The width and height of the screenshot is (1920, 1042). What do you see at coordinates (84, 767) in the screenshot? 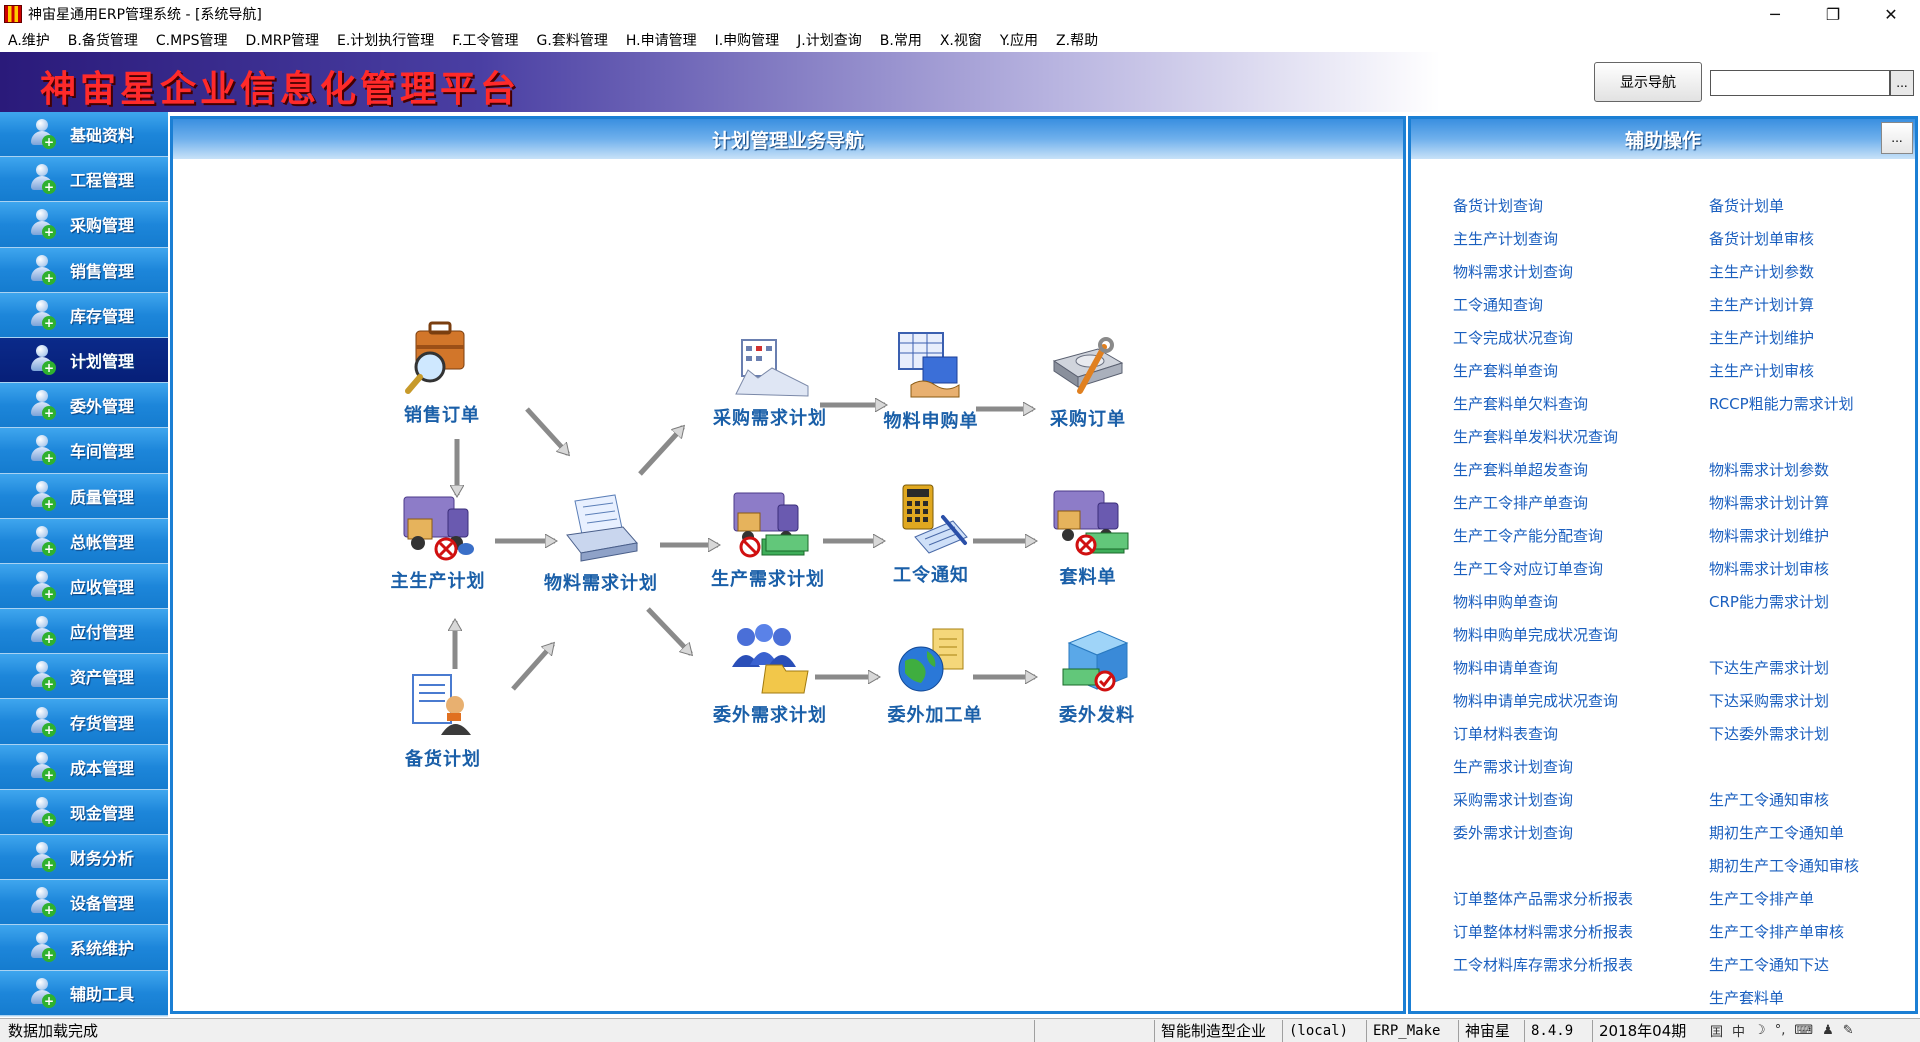
I see `sidebar-item-14: + 成本管理` at bounding box center [84, 767].